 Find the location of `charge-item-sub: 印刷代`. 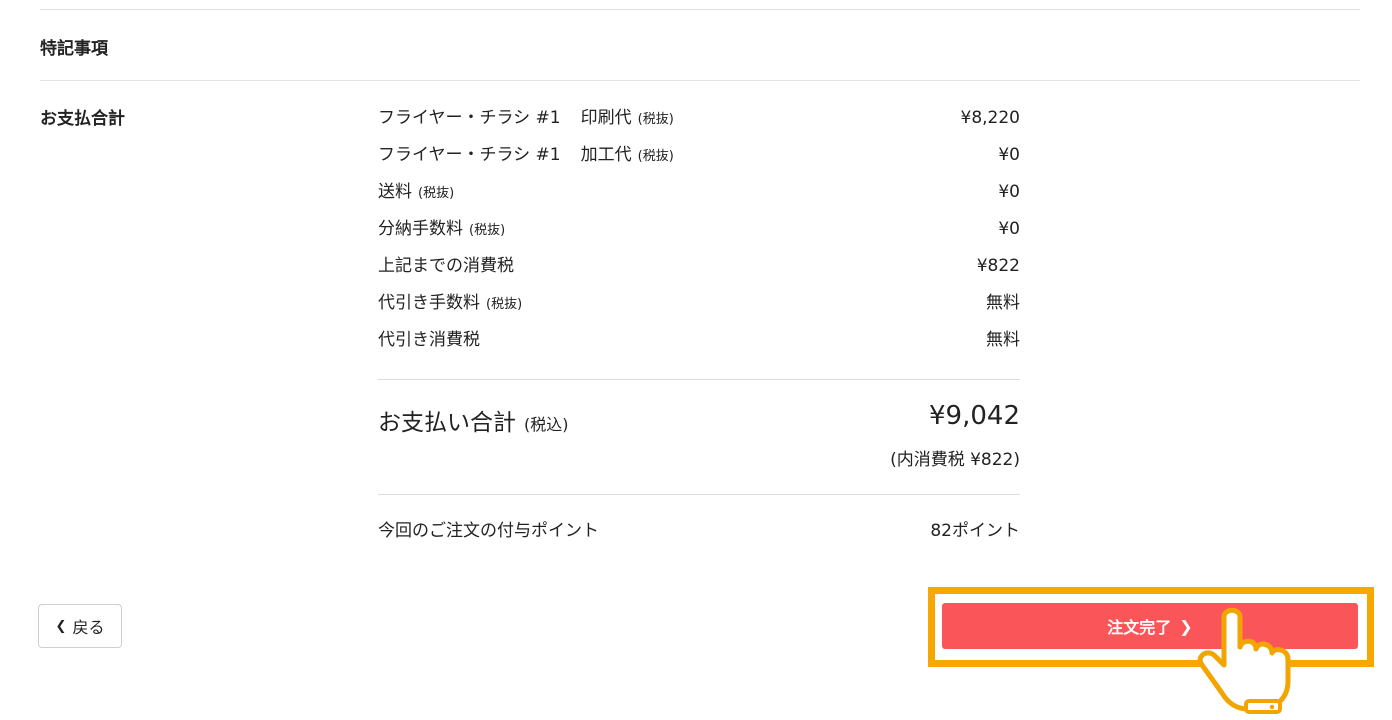

charge-item-sub: 印刷代 is located at coordinates (606, 118).